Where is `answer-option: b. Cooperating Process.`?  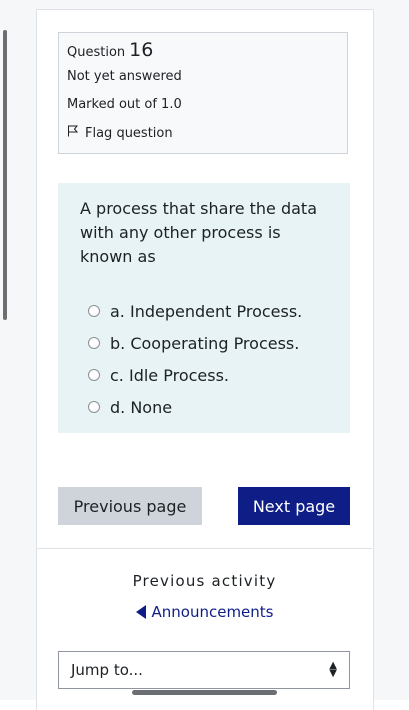 answer-option: b. Cooperating Process. is located at coordinates (204, 343).